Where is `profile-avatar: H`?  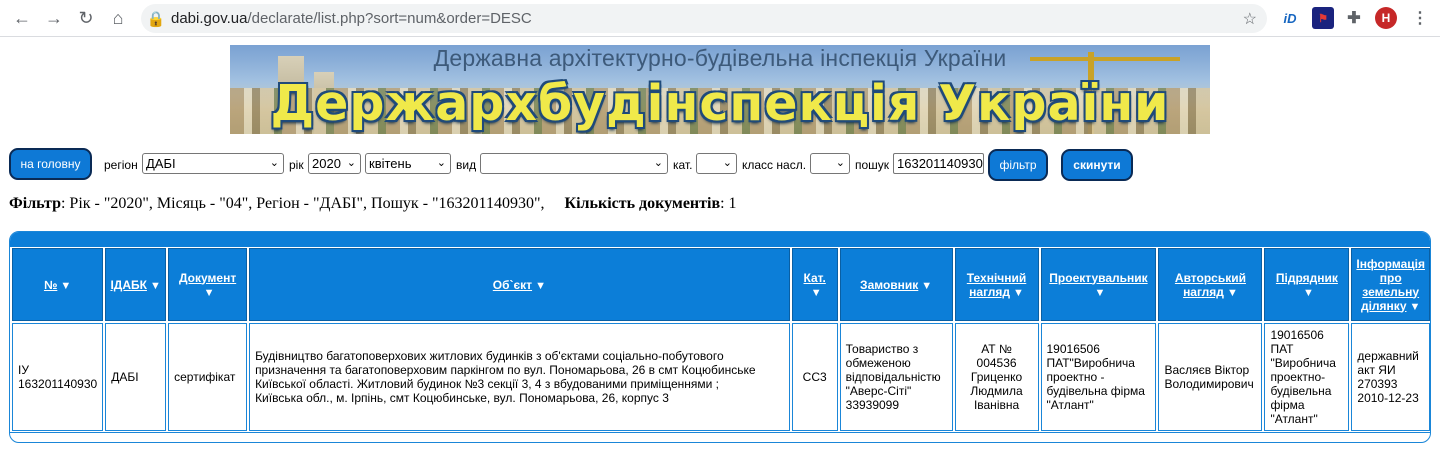
profile-avatar: H is located at coordinates (1386, 18).